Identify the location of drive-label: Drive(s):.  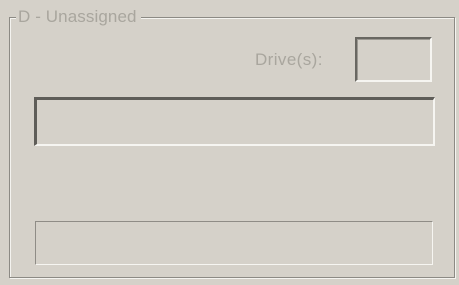
(289, 59).